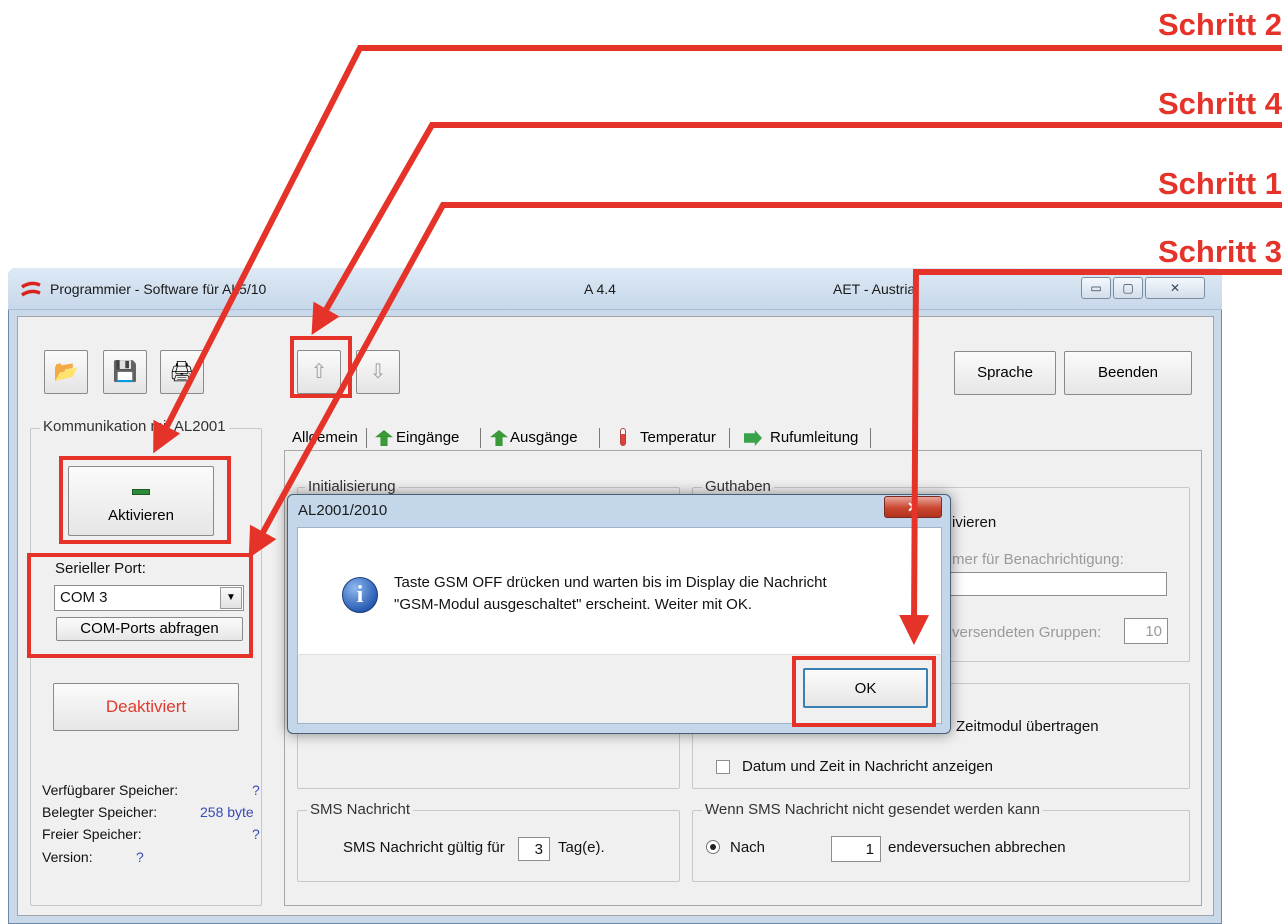 This screenshot has height=924, width=1288. What do you see at coordinates (1219, 24) in the screenshot?
I see `step-2-label: Schritt 2` at bounding box center [1219, 24].